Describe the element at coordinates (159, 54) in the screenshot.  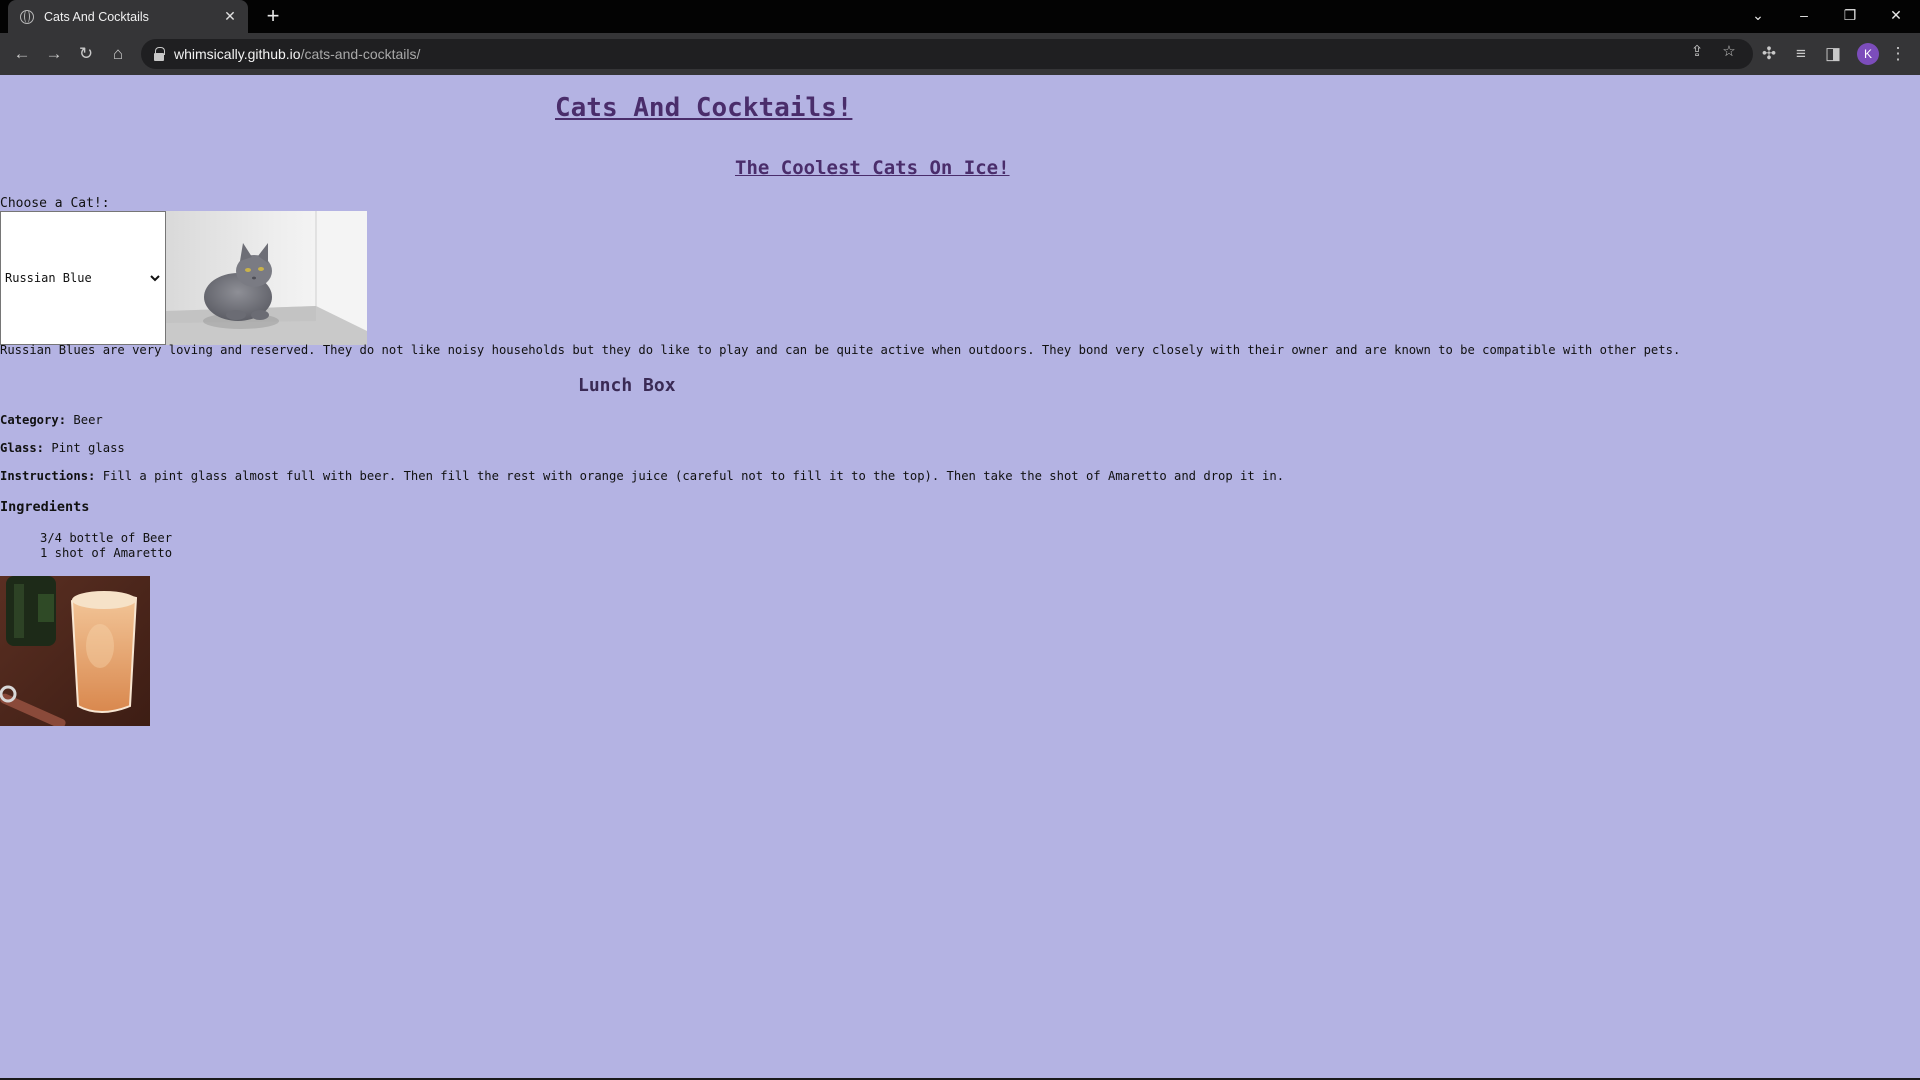
I see `lock-icon` at that location.